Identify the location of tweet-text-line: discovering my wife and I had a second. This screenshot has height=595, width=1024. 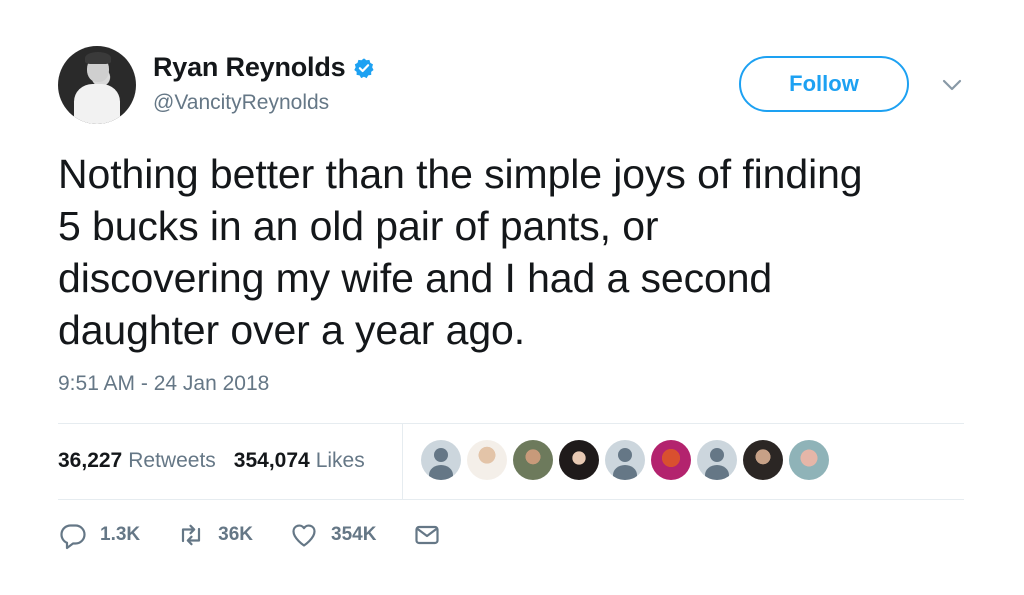
(415, 278).